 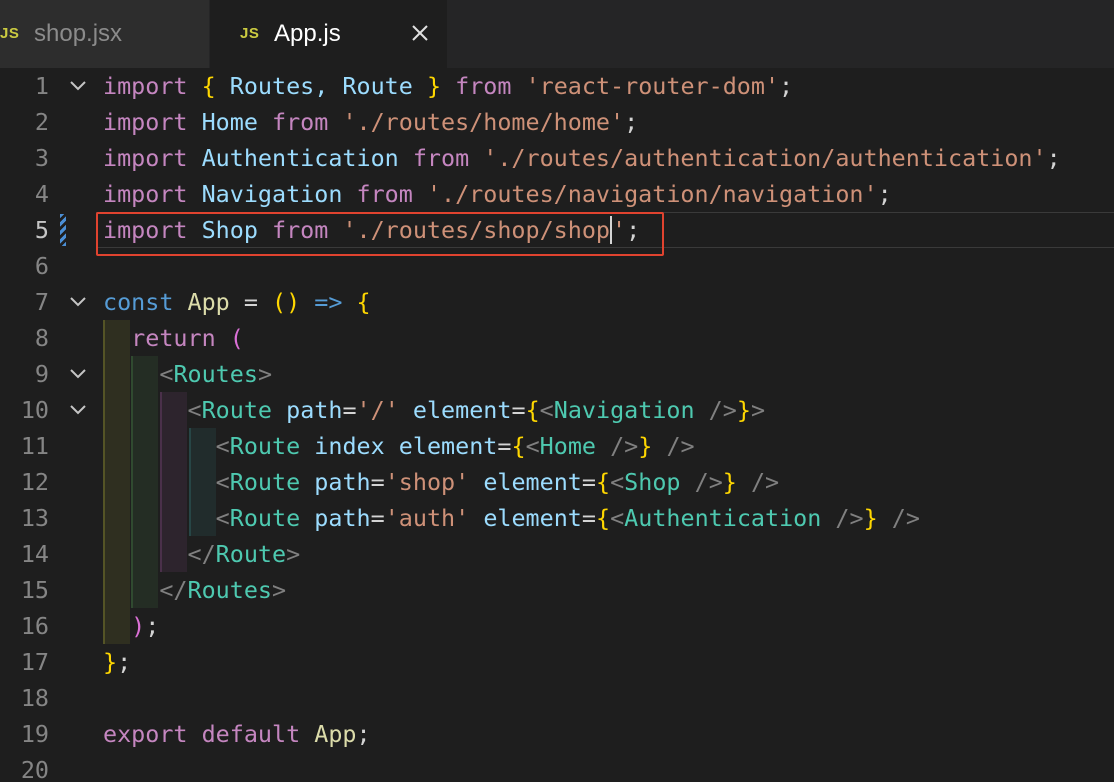 I want to click on code-line-text: <Routes>, so click(x=187, y=374).